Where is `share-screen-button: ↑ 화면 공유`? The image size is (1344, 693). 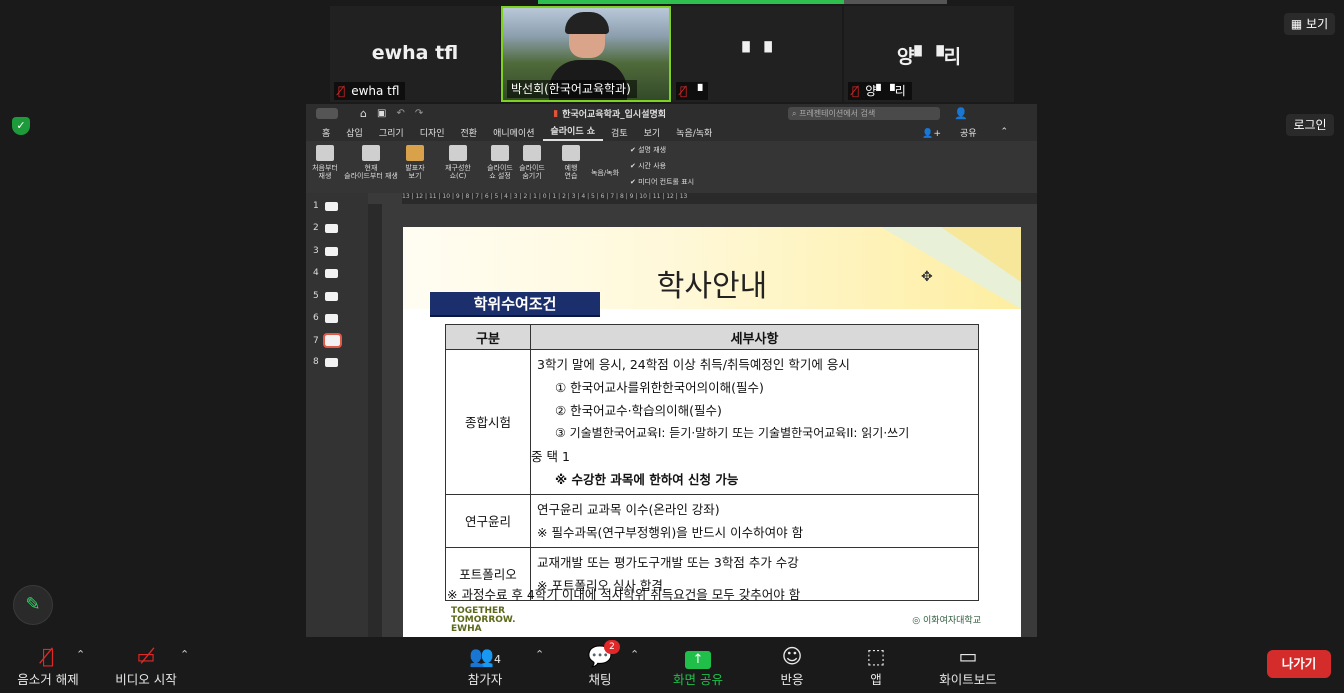
share-screen-button: ↑ 화면 공유 is located at coordinates (698, 665).